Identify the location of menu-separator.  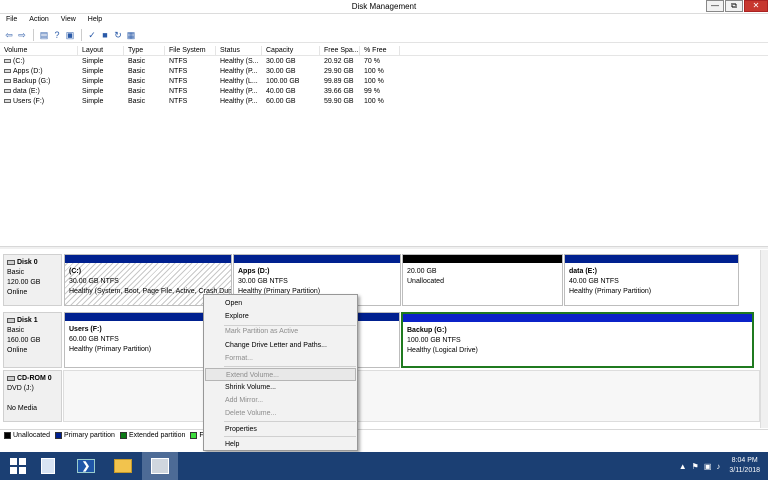
(290, 421).